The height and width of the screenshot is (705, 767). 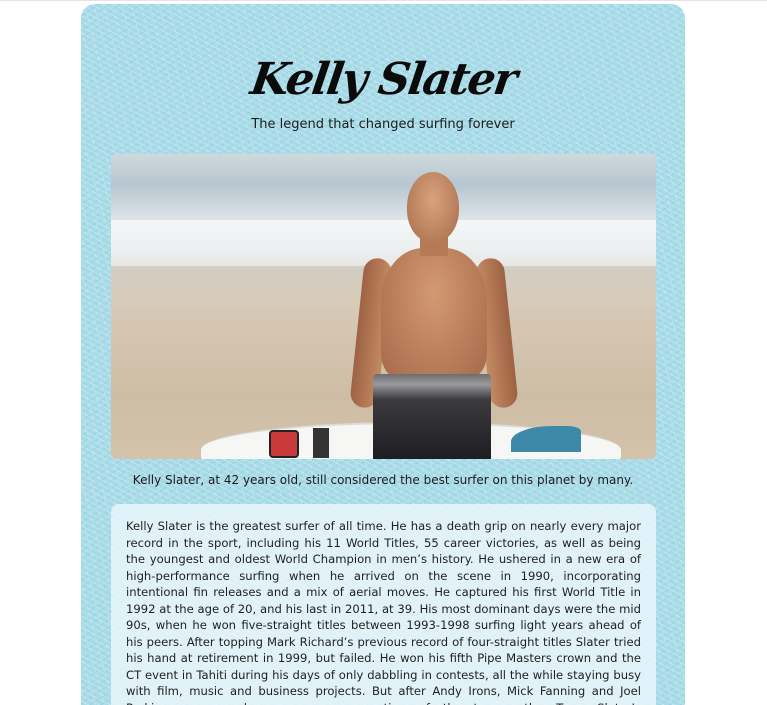 What do you see at coordinates (284, 444) in the screenshot?
I see `photo-surfboard-logo` at bounding box center [284, 444].